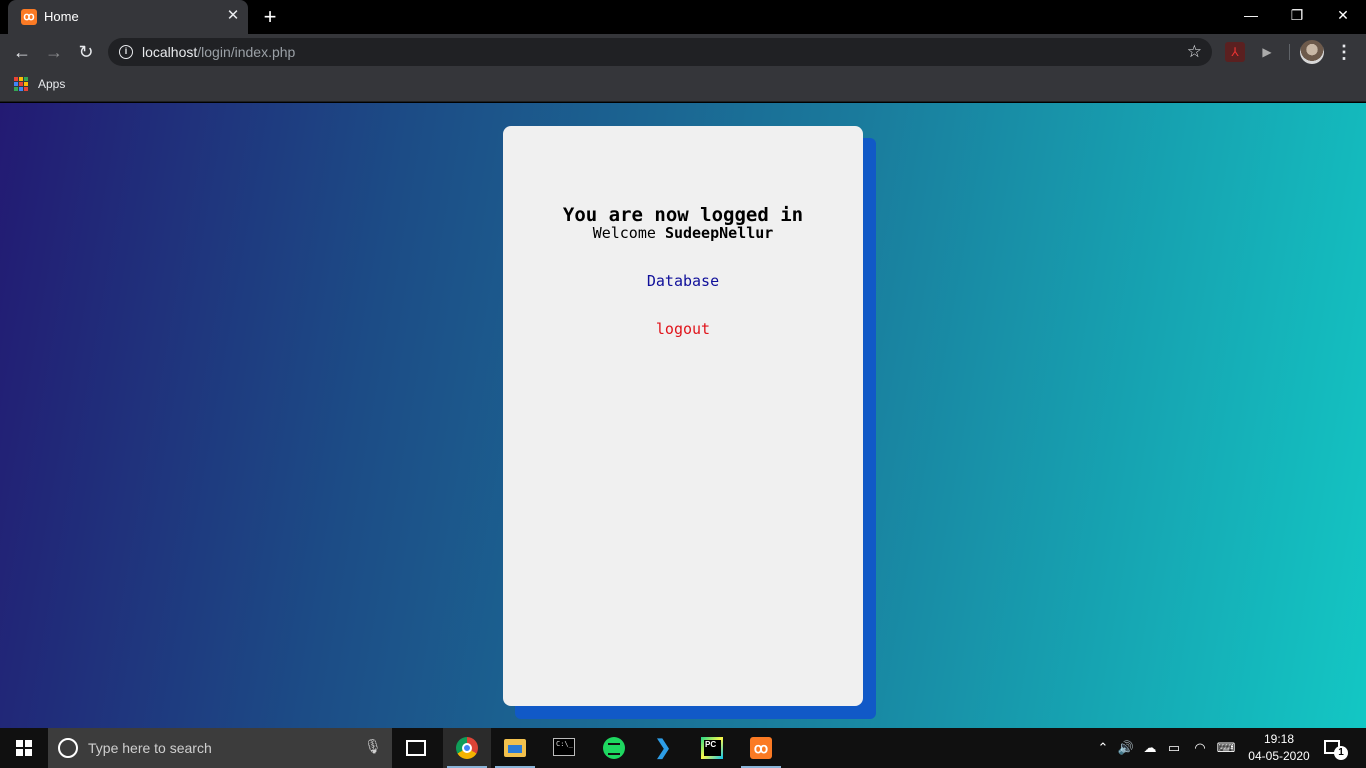 This screenshot has width=1366, height=768. What do you see at coordinates (1251, 15) in the screenshot?
I see `minimize-button: —` at bounding box center [1251, 15].